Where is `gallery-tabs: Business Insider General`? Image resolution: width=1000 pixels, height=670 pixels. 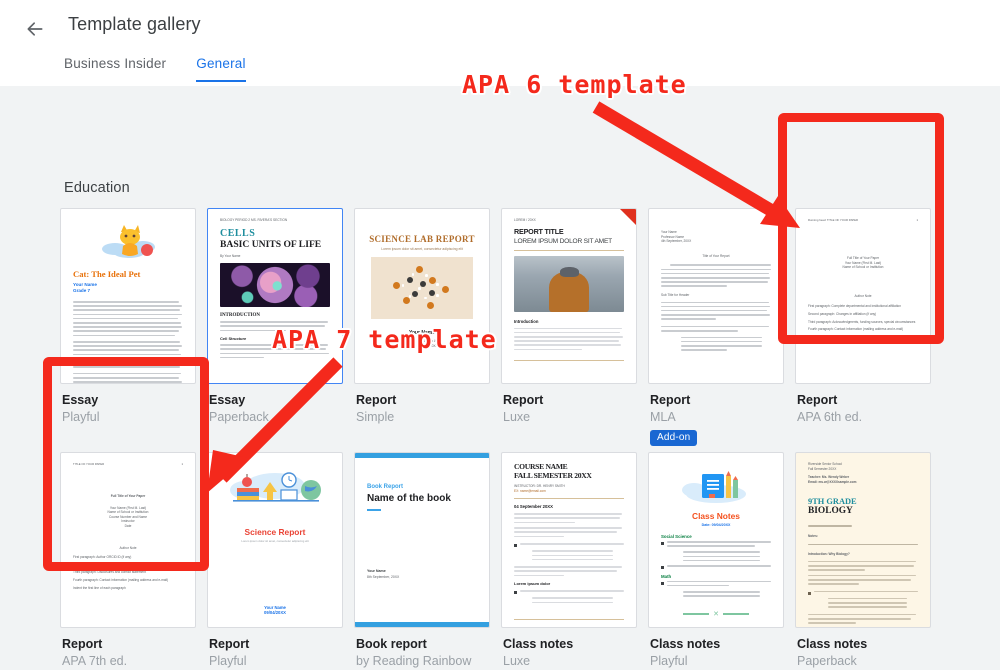 gallery-tabs: Business Insider General is located at coordinates (155, 69).